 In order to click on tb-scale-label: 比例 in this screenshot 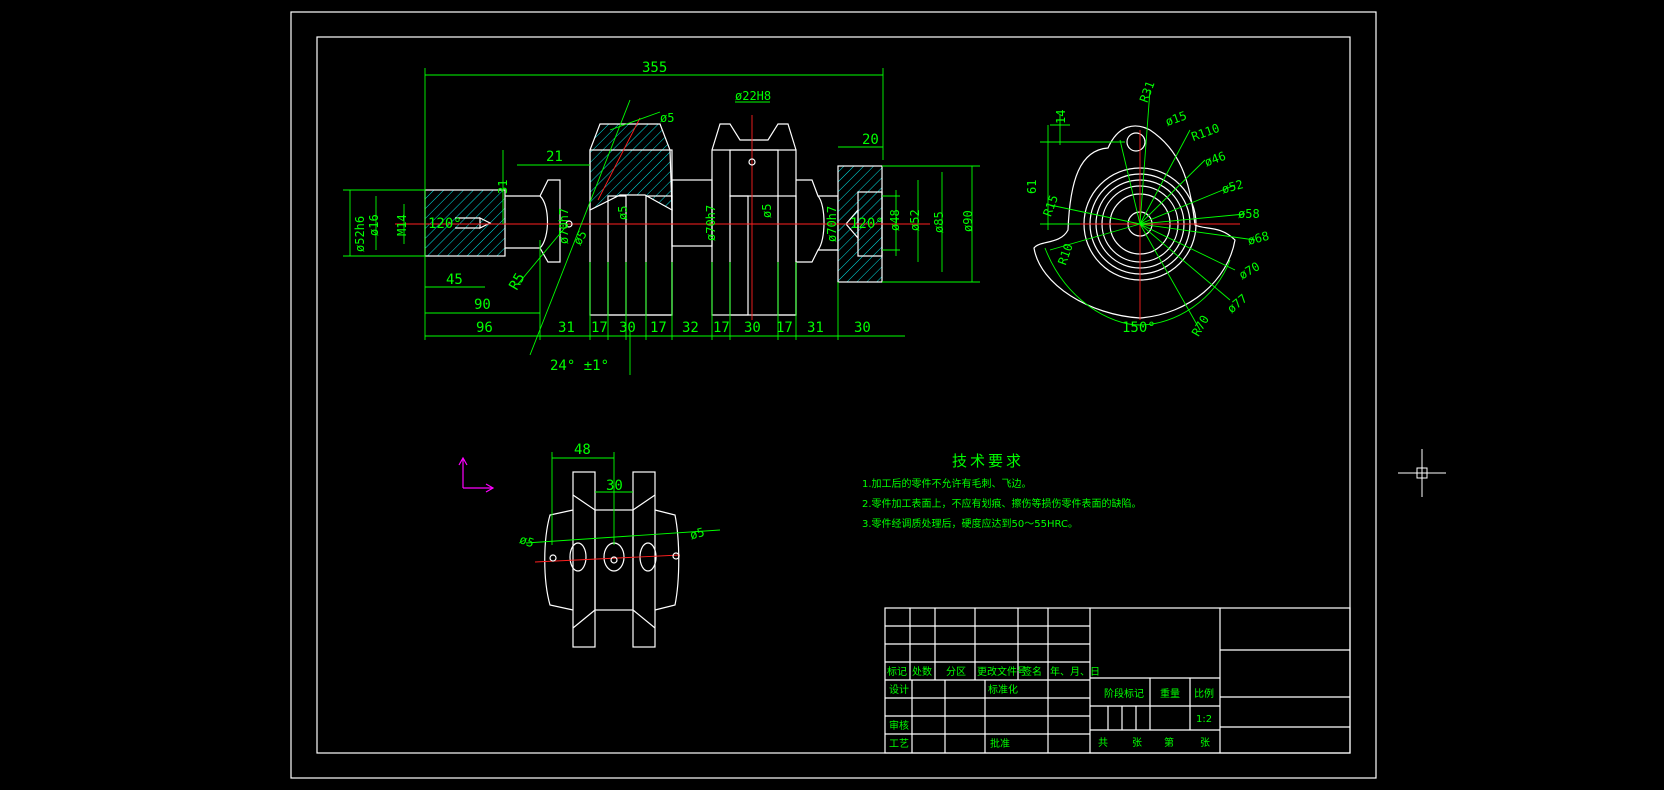, I will do `click(1204, 693)`.